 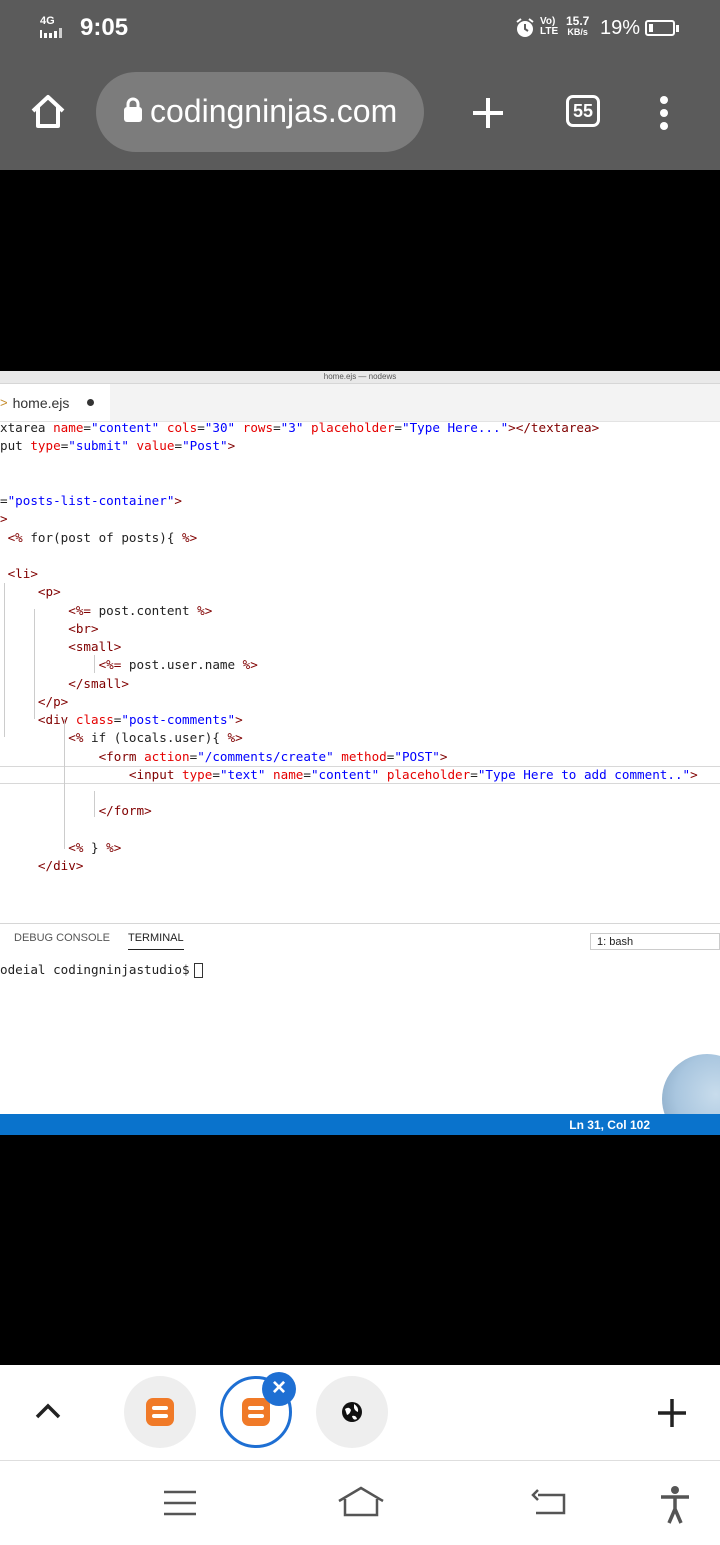 What do you see at coordinates (91, 500) in the screenshot?
I see `code-line: ="posts-list-container">` at bounding box center [91, 500].